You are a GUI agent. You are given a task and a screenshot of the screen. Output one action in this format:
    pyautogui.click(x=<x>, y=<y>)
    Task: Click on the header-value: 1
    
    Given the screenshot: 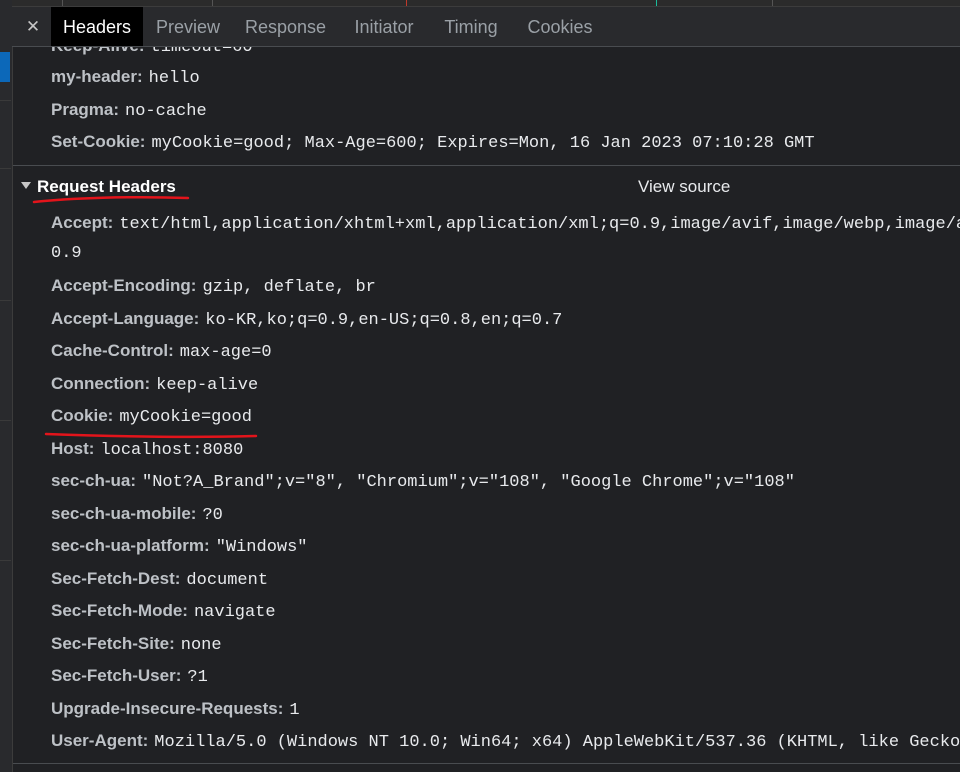 What is the action you would take?
    pyautogui.click(x=294, y=710)
    